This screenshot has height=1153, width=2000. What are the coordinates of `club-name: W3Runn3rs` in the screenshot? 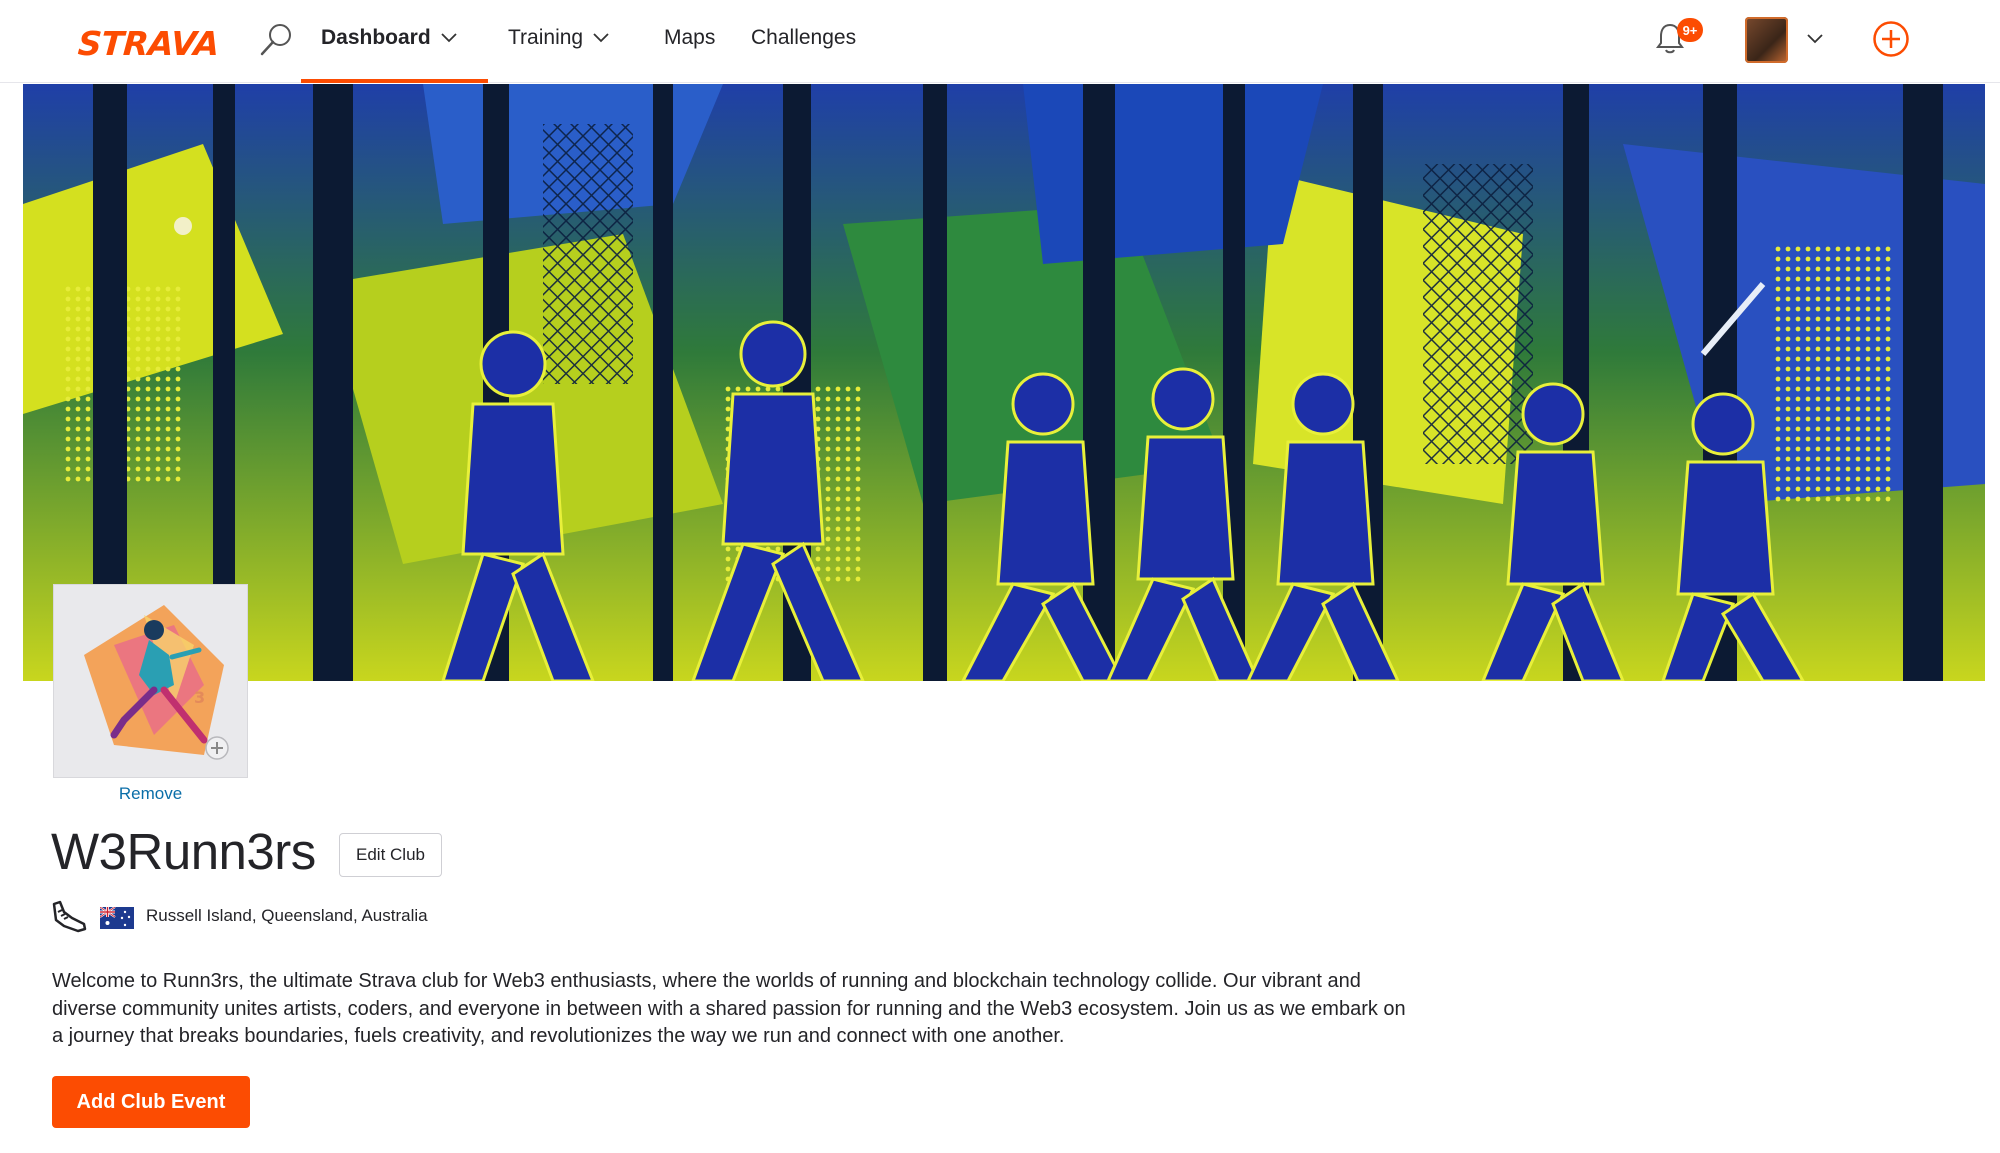 It's located at (183, 851).